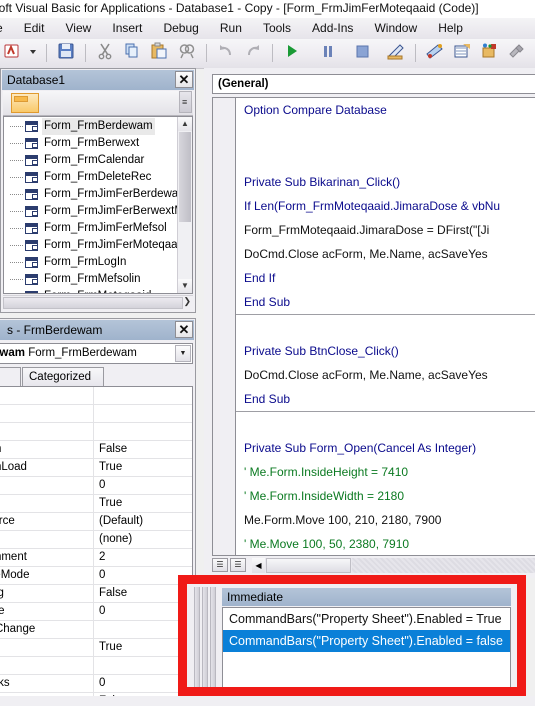 This screenshot has height=706, width=535. I want to click on object-combo: (General), so click(373, 84).